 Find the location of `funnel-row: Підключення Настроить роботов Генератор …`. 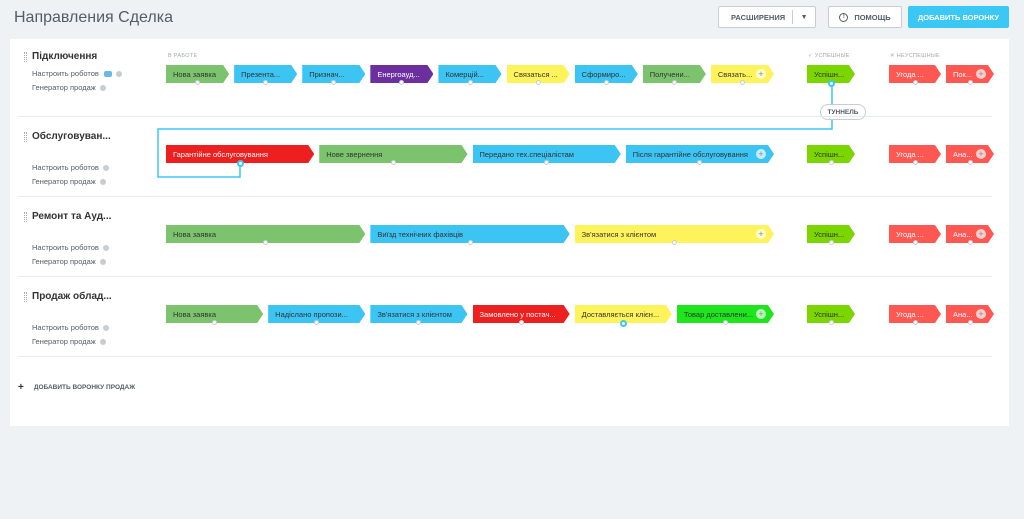

funnel-row: Підключення Настроить роботов Генератор … is located at coordinates (505, 78).